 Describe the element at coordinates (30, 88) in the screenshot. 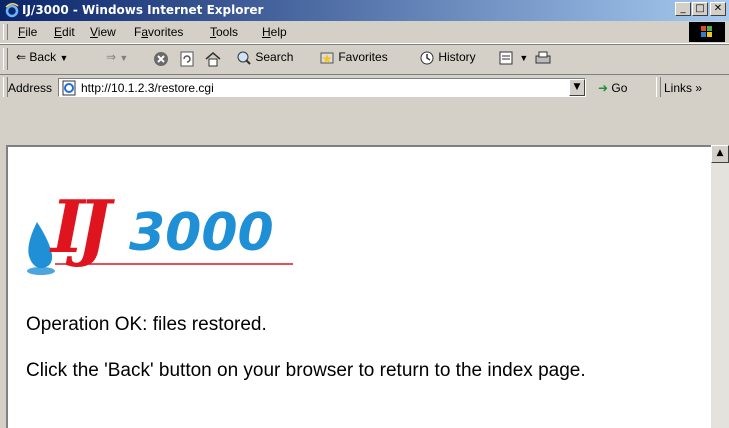

I see `address-label: Address` at that location.